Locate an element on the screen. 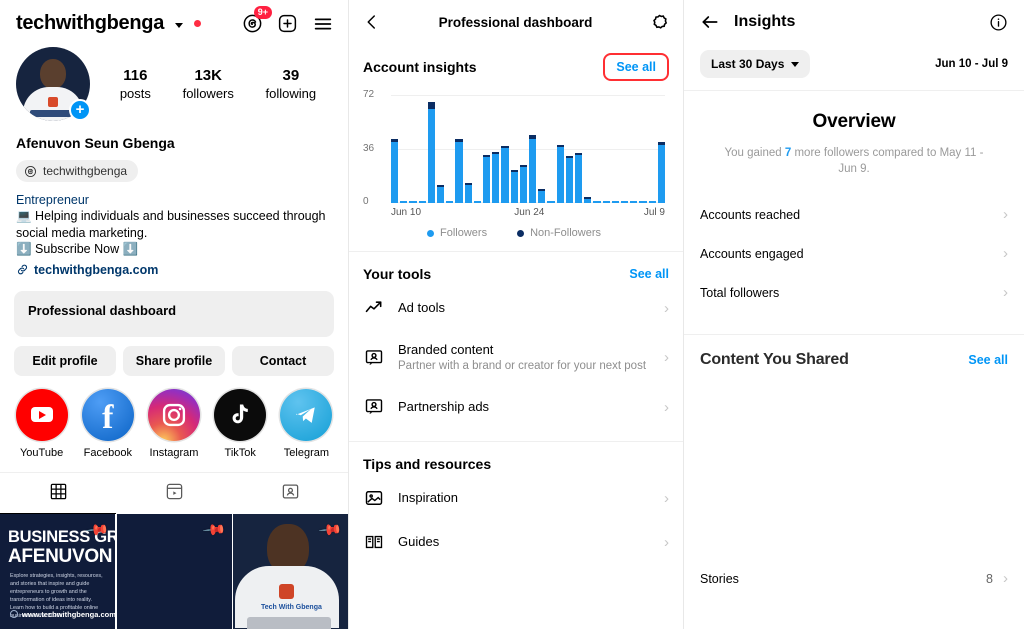 The height and width of the screenshot is (629, 1024). add-story-button: + is located at coordinates (80, 110).